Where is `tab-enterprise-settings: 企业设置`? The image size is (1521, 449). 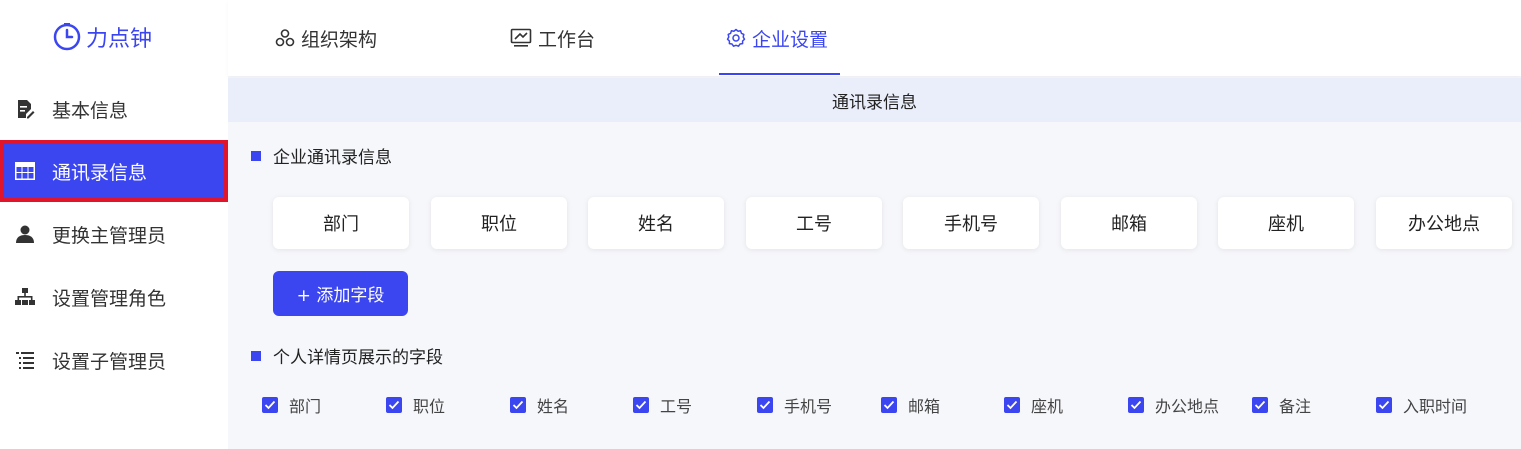 tab-enterprise-settings: 企业设置 is located at coordinates (777, 38).